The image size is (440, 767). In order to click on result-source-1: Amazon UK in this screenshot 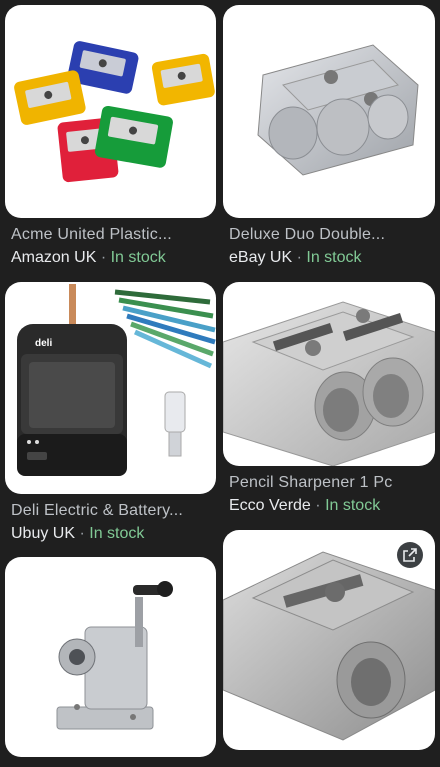, I will do `click(54, 257)`.